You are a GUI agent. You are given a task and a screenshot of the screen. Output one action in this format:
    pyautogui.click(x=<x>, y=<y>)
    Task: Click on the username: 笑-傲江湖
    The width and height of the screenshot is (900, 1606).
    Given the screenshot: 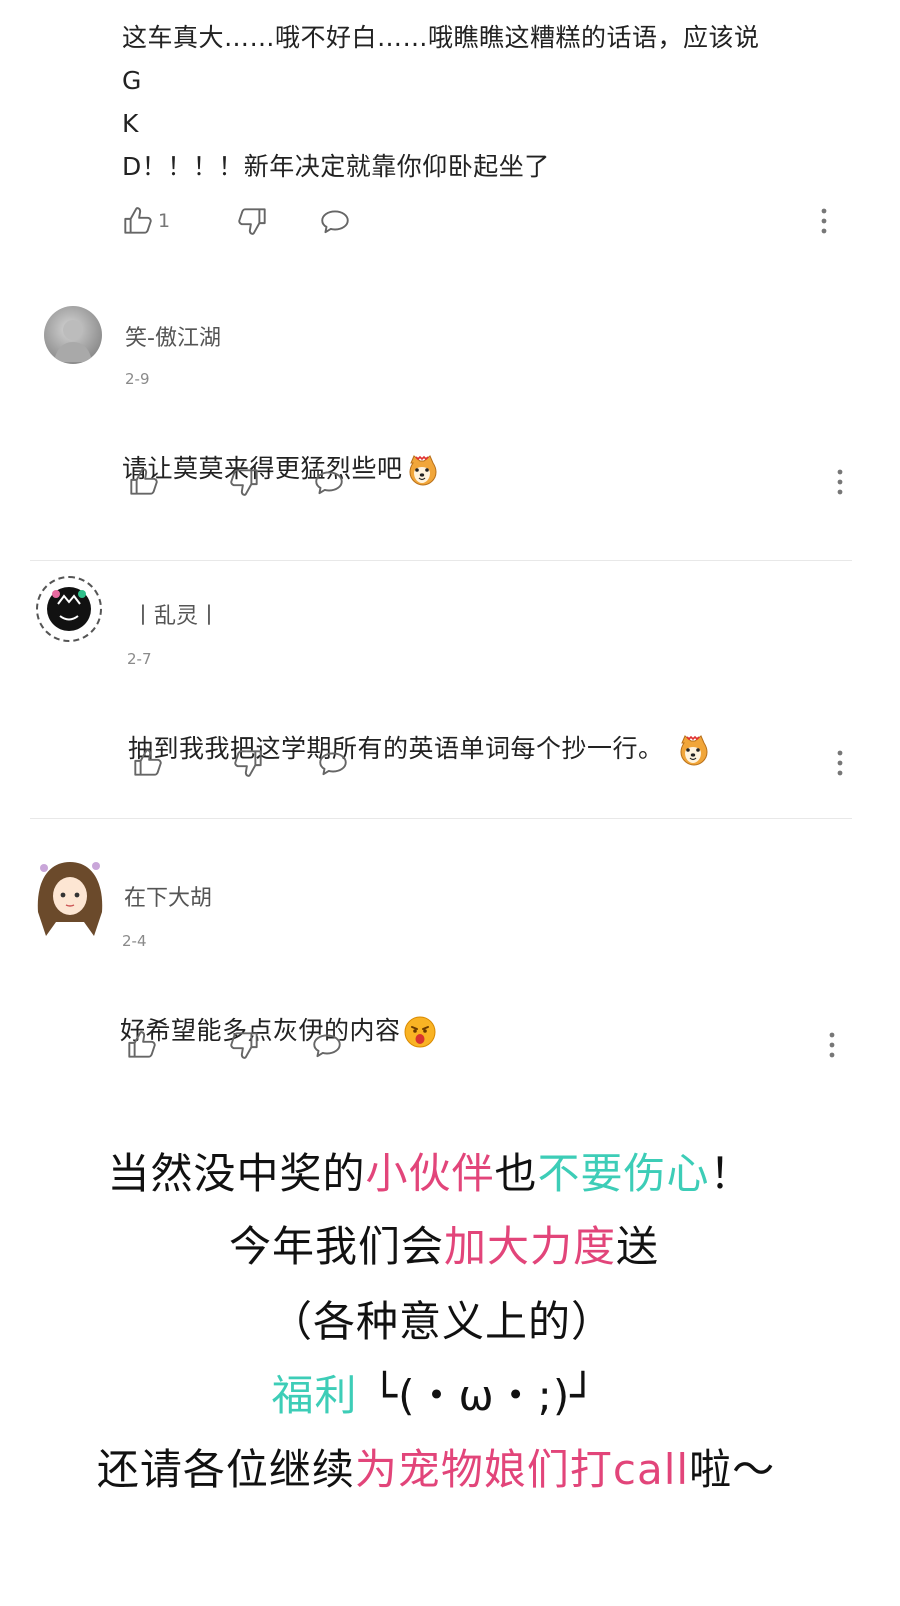 What is the action you would take?
    pyautogui.click(x=173, y=336)
    